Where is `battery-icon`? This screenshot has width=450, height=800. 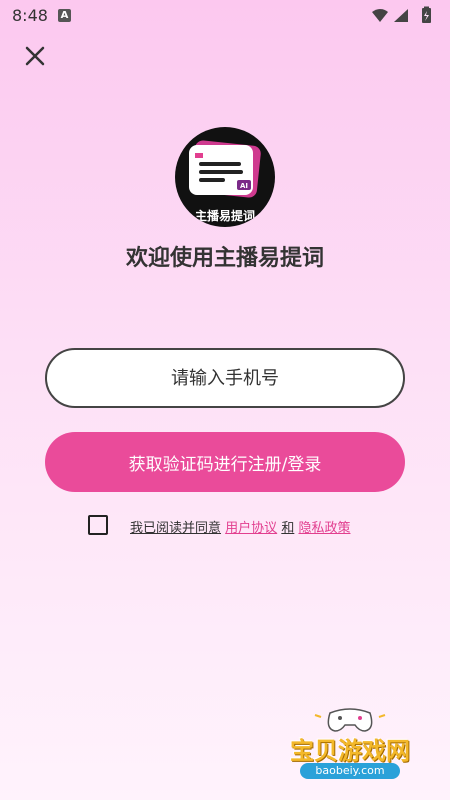
battery-icon is located at coordinates (426, 14).